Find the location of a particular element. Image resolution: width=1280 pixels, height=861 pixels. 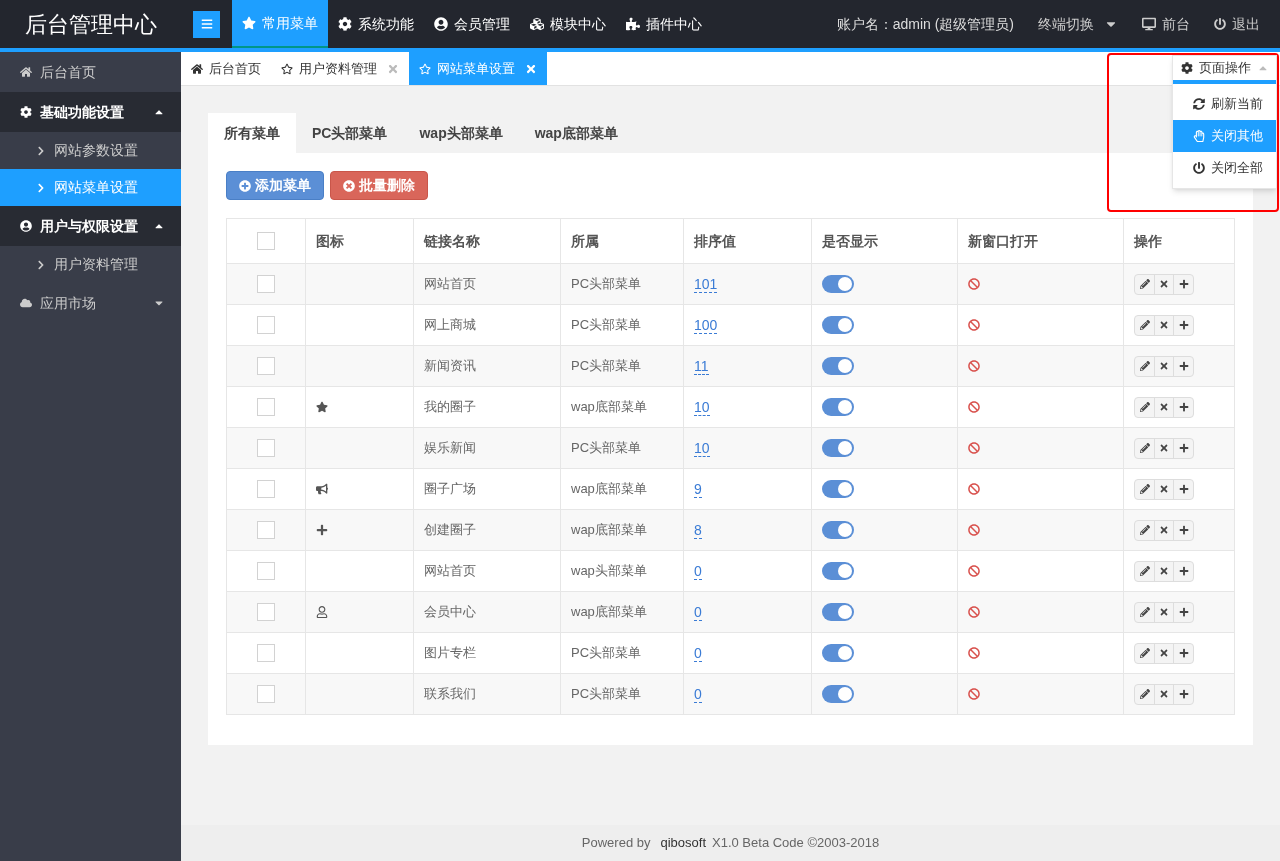

order-value-link: 101 is located at coordinates (706, 284).